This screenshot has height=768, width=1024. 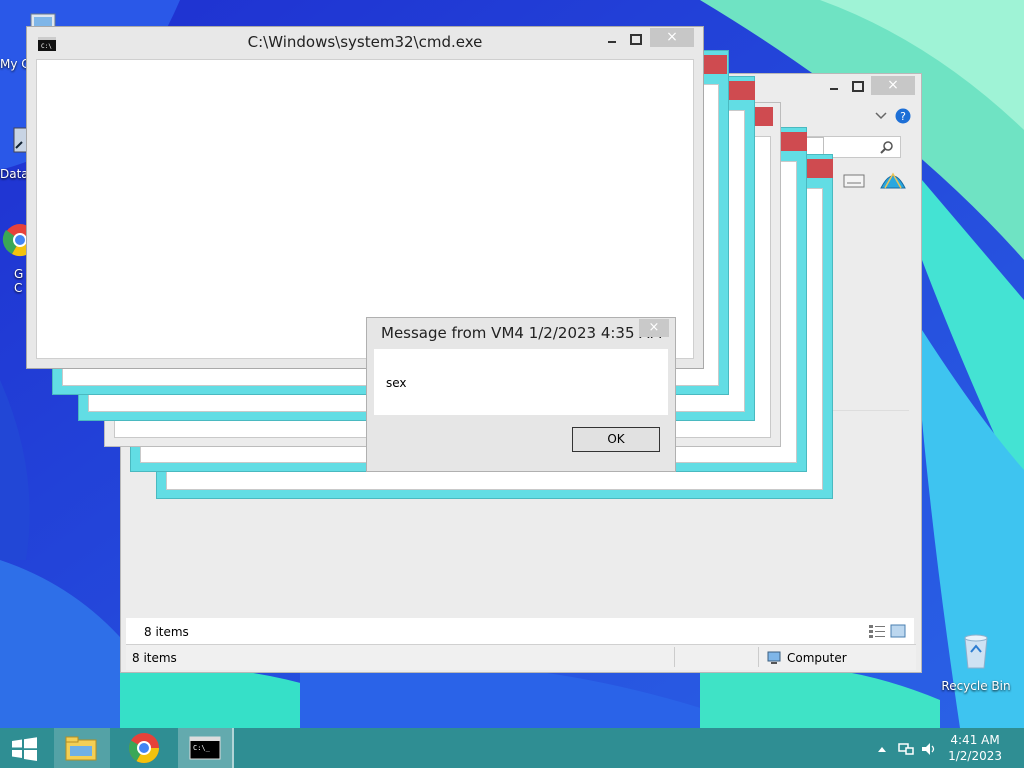 I want to click on shell-toolbar-button, so click(x=893, y=181).